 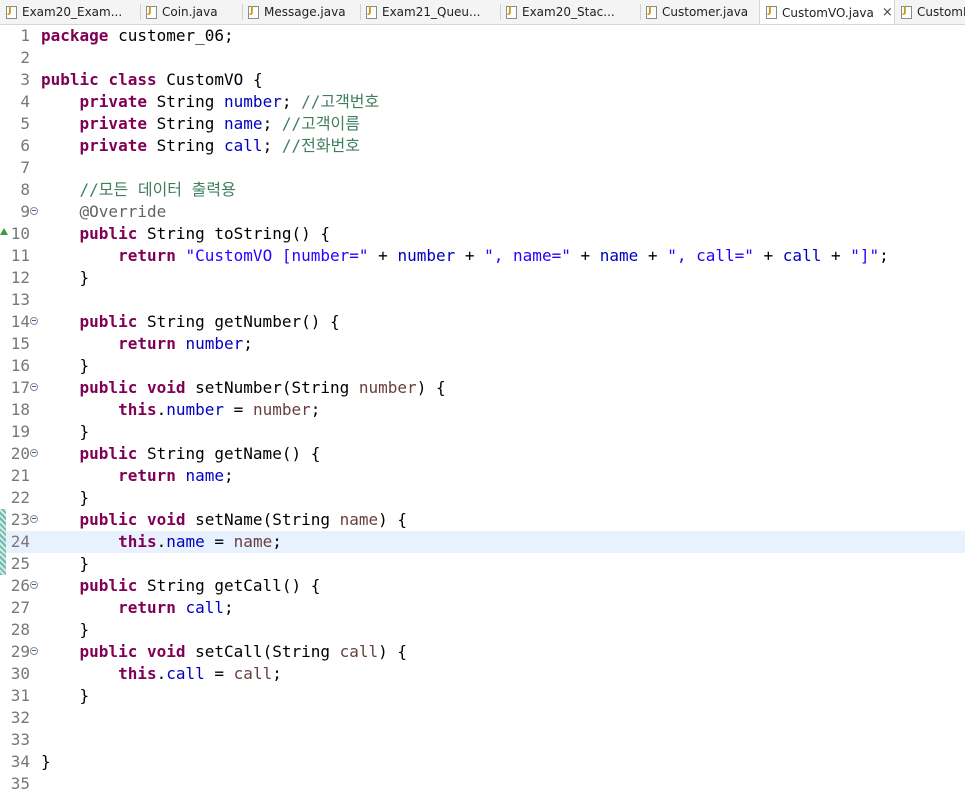 I want to click on code-line: 27 return call;, so click(x=482, y=608).